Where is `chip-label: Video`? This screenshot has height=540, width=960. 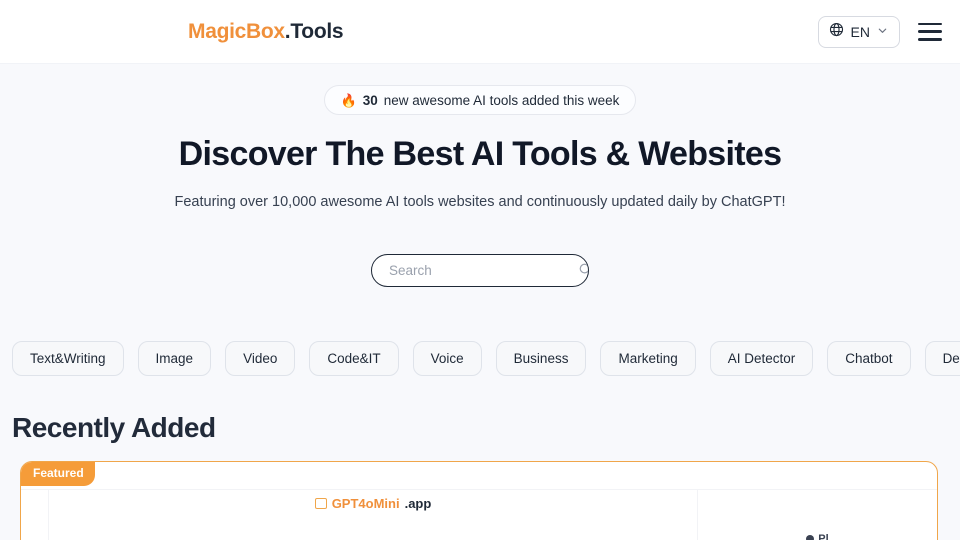 chip-label: Video is located at coordinates (260, 359).